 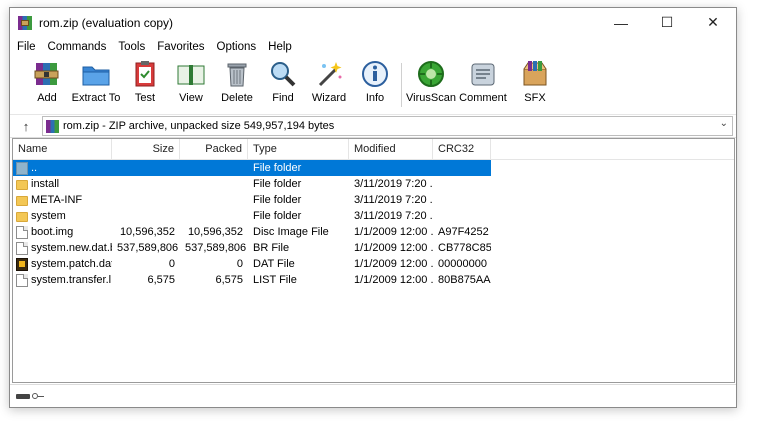 I want to click on file-size: 10,596,352, so click(x=147, y=232).